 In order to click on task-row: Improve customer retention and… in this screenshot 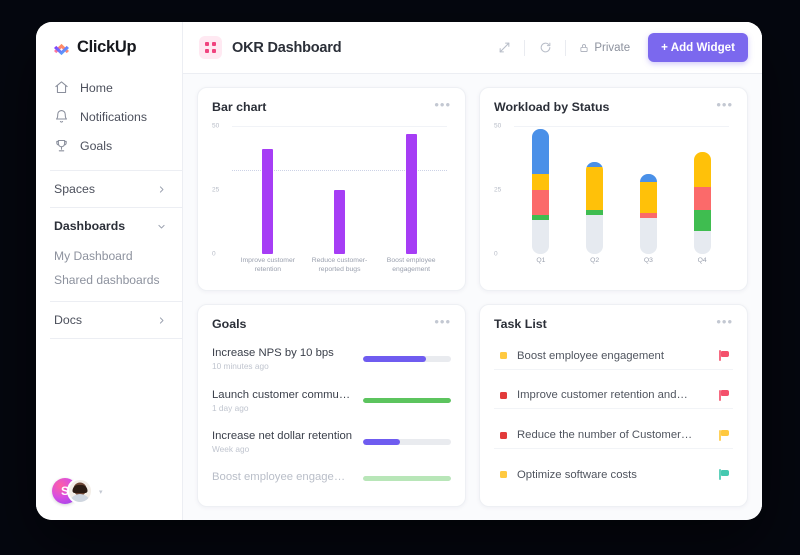, I will do `click(613, 396)`.